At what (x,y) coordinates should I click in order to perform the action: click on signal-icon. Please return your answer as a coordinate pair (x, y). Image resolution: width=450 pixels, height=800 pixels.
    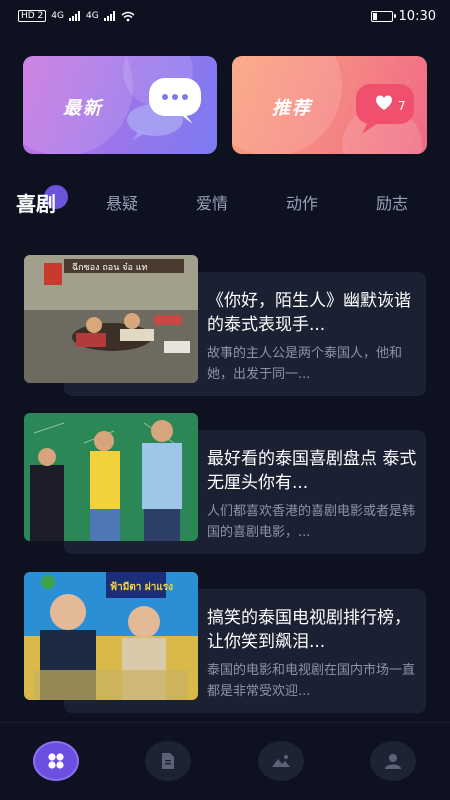
    Looking at the image, I should click on (74, 16).